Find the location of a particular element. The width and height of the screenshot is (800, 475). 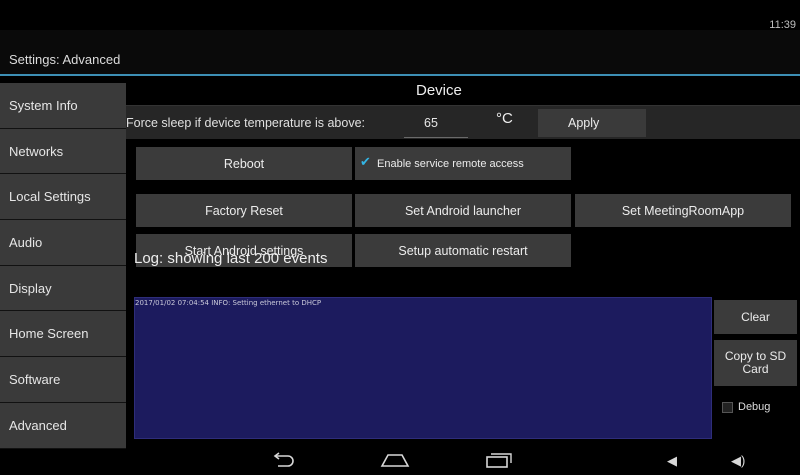

sidebar-item-label: Networks is located at coordinates (36, 151).